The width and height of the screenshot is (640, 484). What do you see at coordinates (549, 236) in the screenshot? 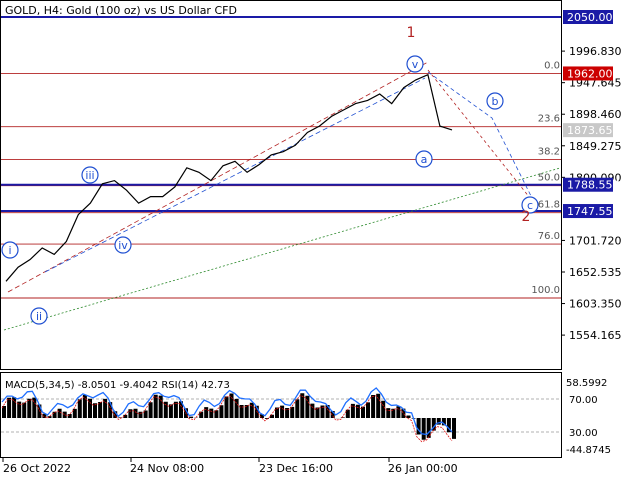
I see `fib-level-label: 76.0` at bounding box center [549, 236].